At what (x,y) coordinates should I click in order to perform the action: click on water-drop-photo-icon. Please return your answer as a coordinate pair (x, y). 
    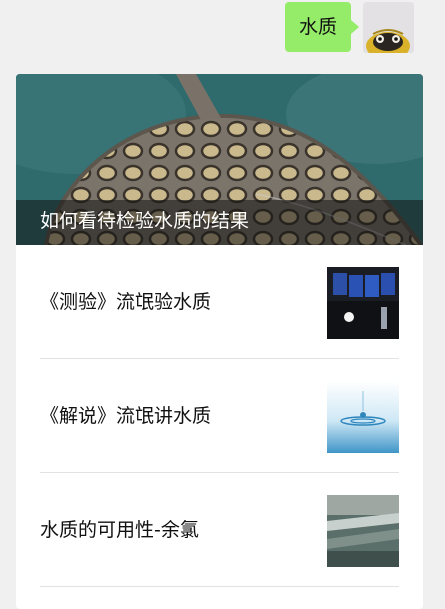
    Looking at the image, I should click on (363, 417).